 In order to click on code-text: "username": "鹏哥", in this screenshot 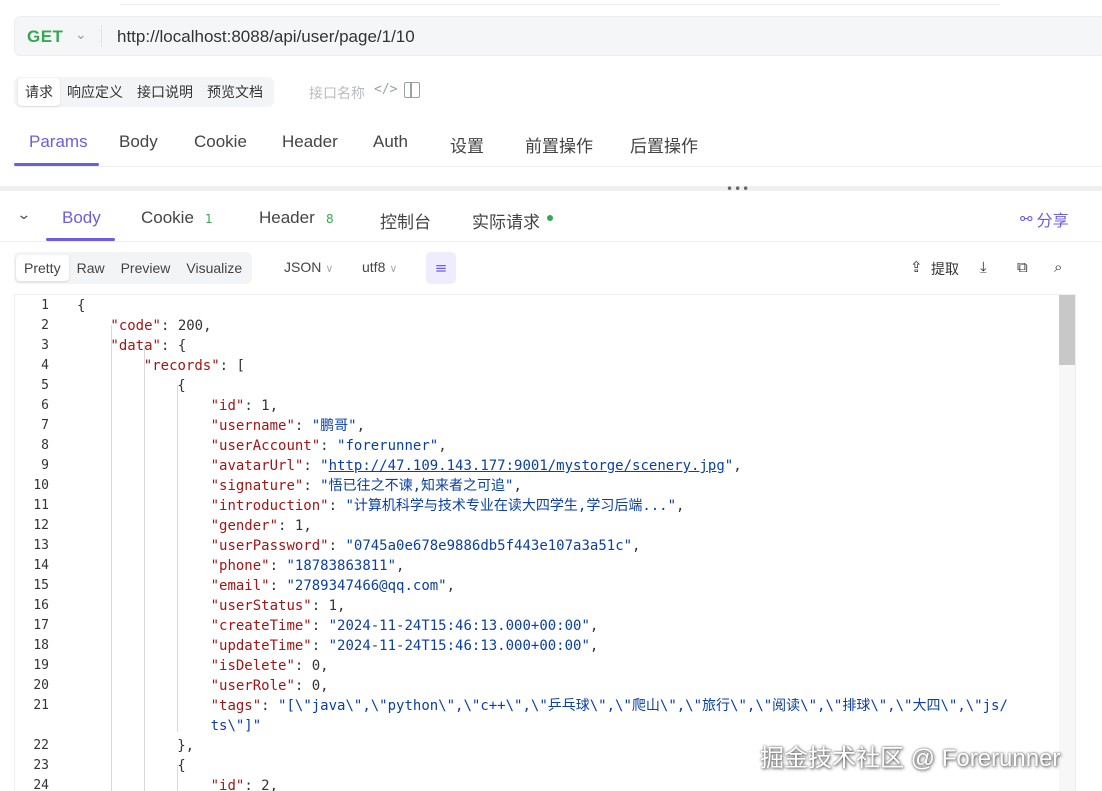, I will do `click(288, 426)`.